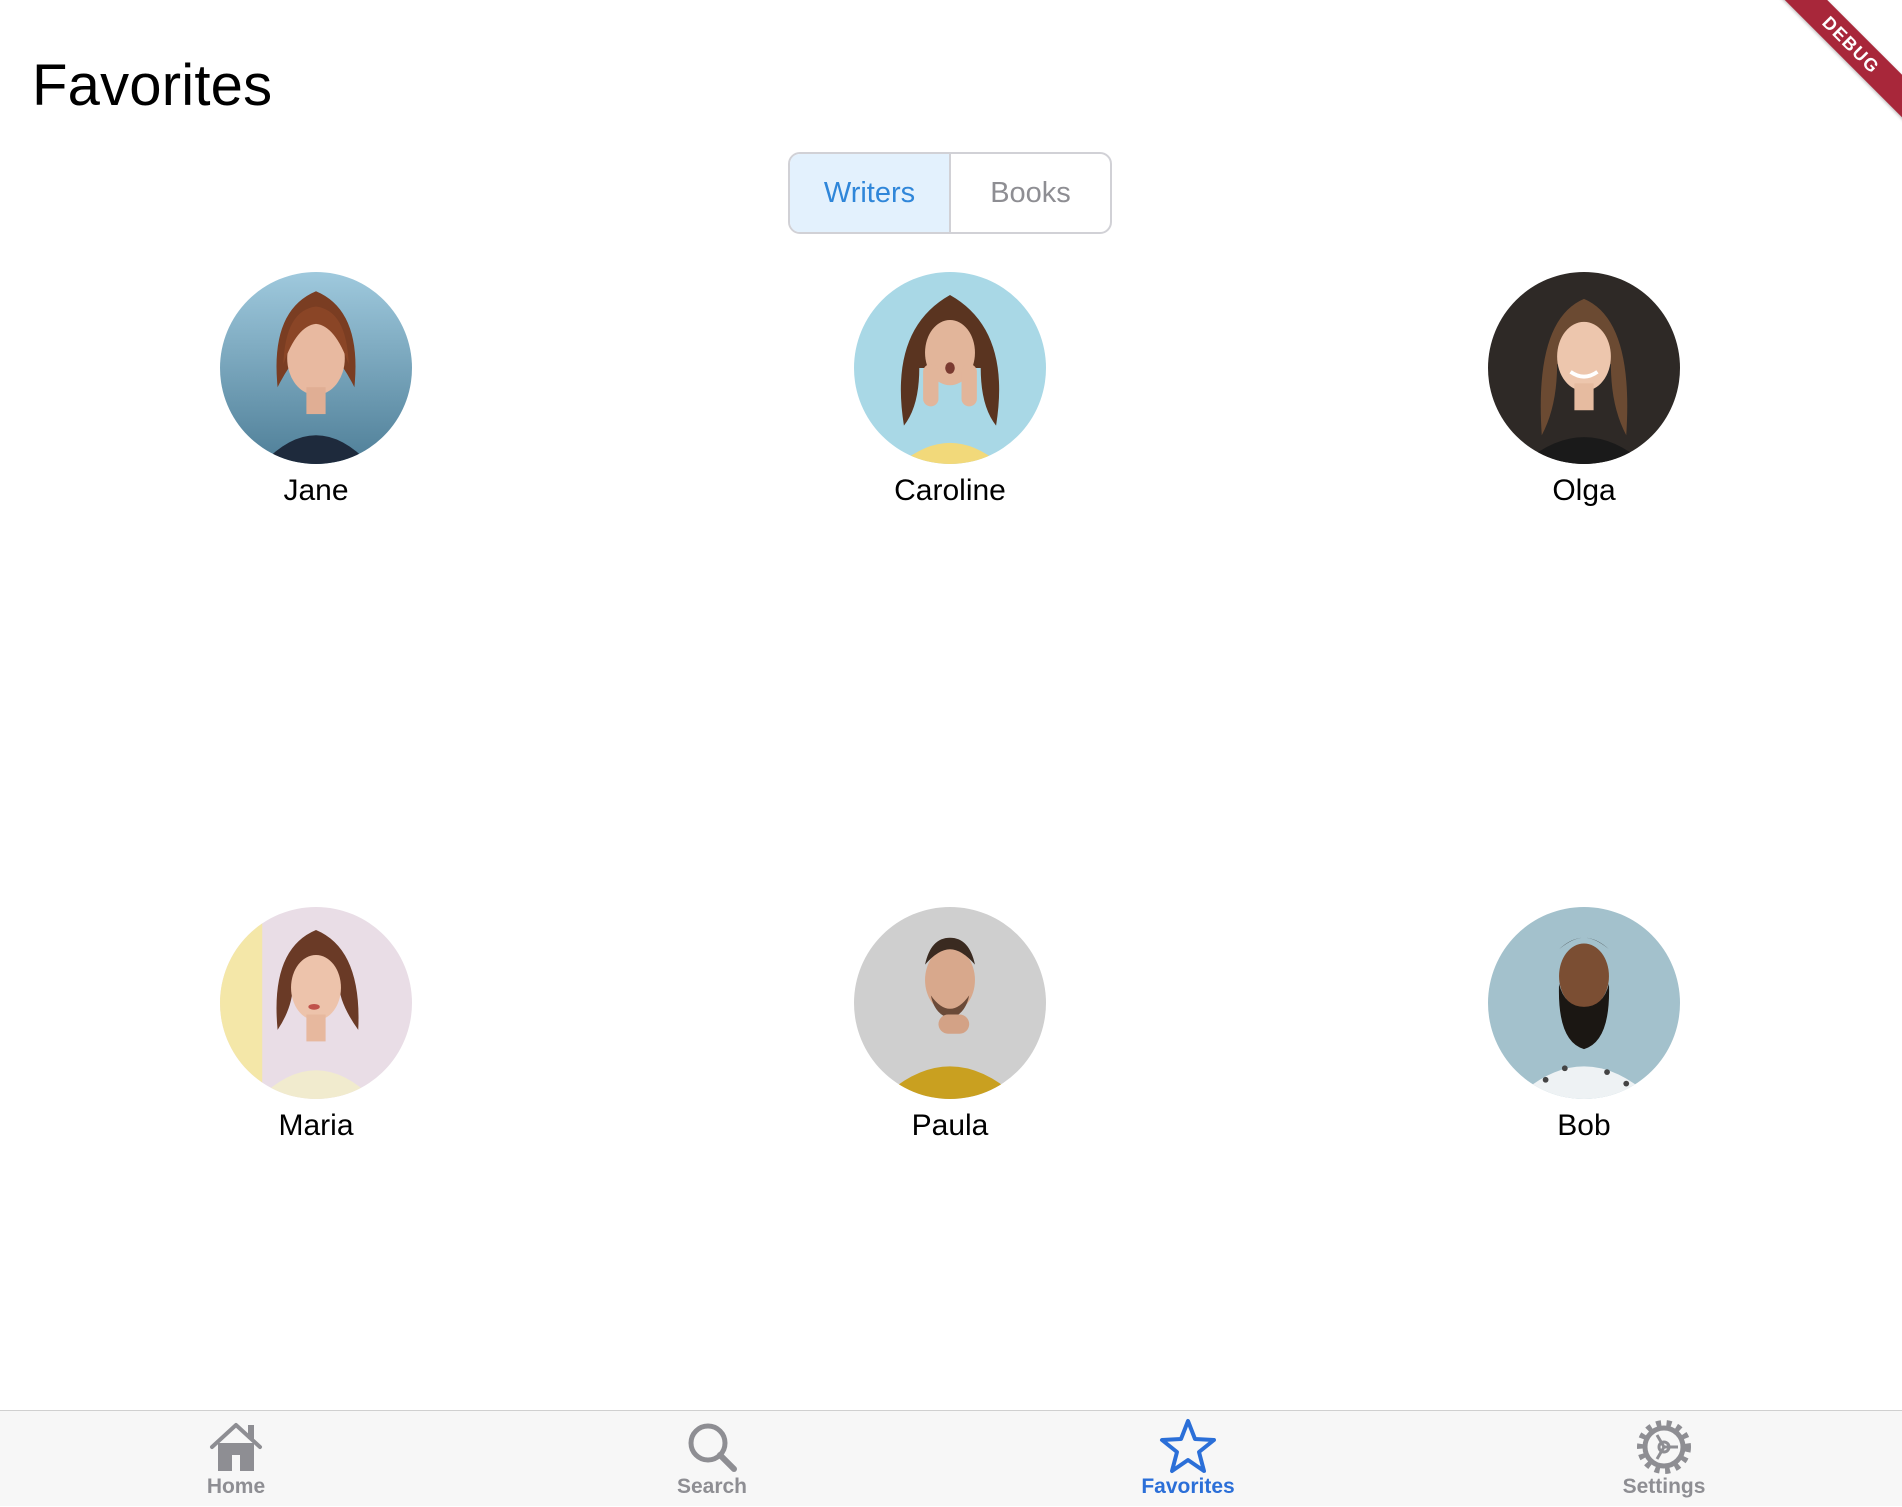  Describe the element at coordinates (1664, 1447) in the screenshot. I see `gear-icon` at that location.